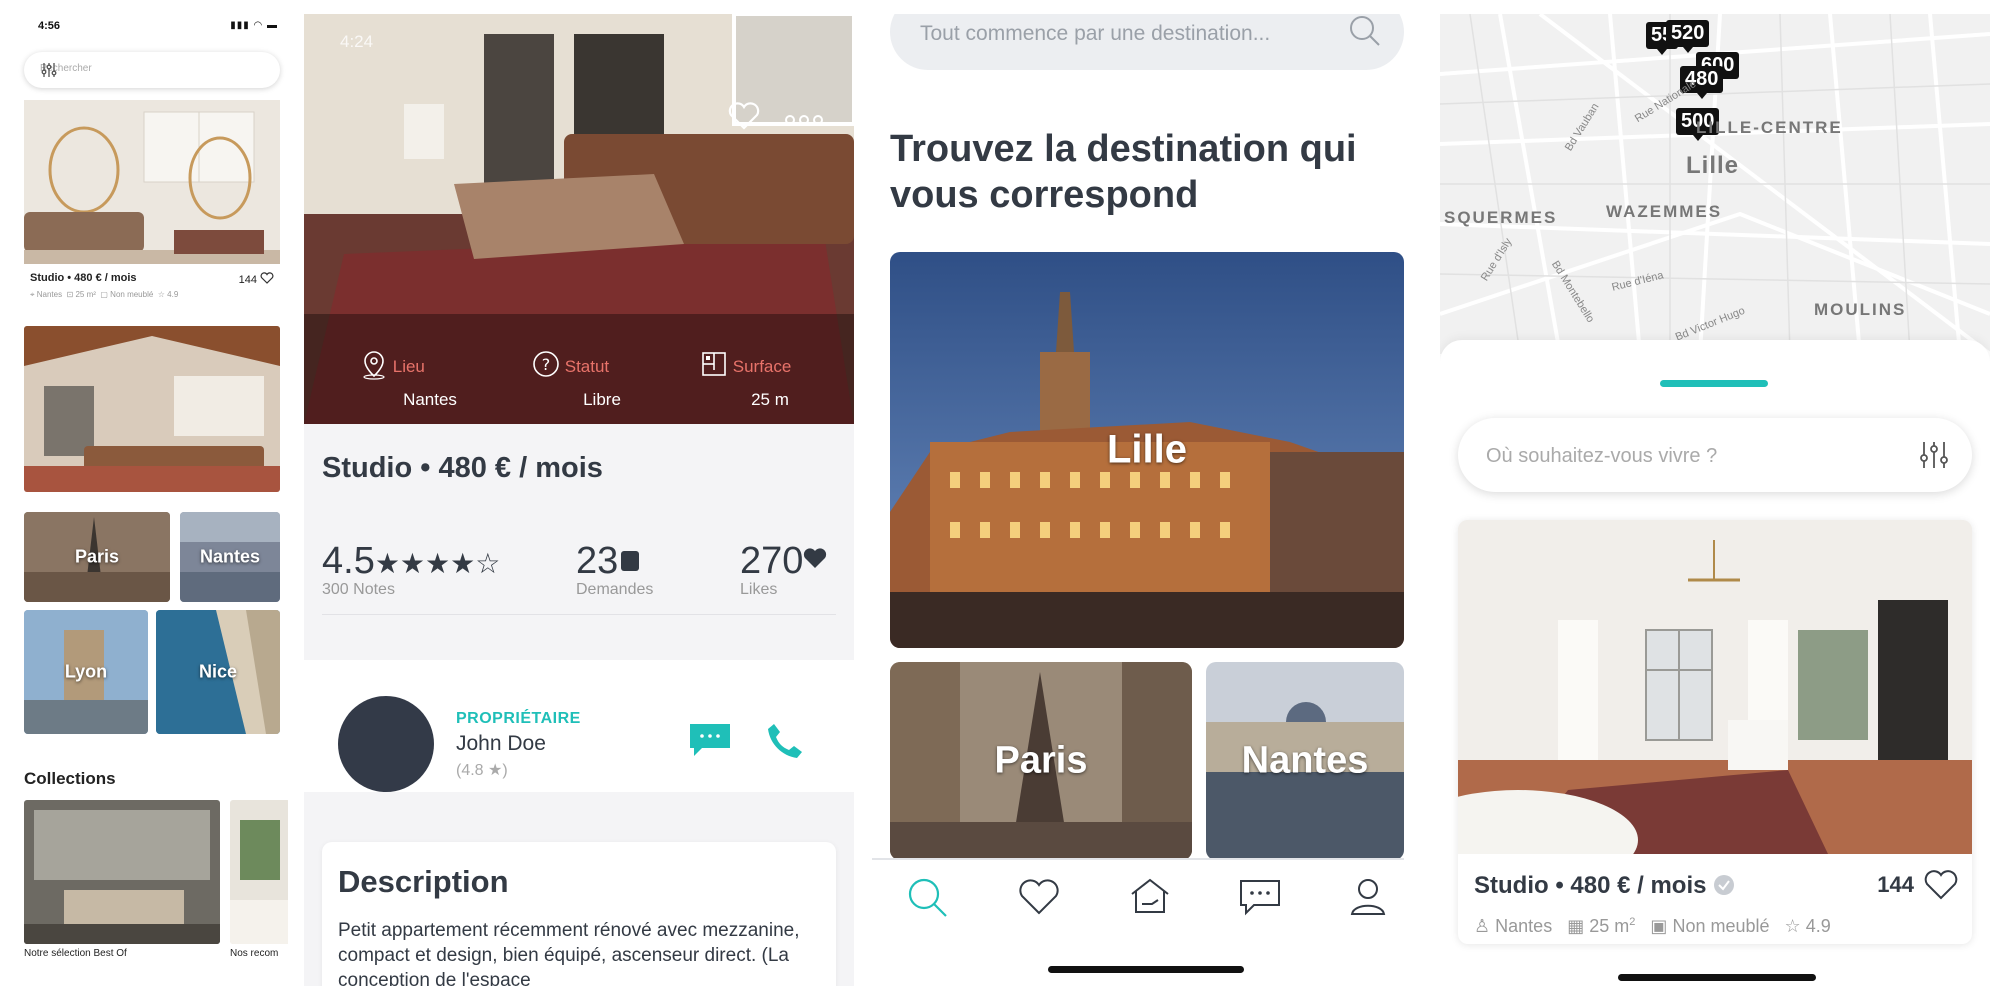 This screenshot has height=1000, width=2000. I want to click on surface-icon: ▦, so click(1576, 926).